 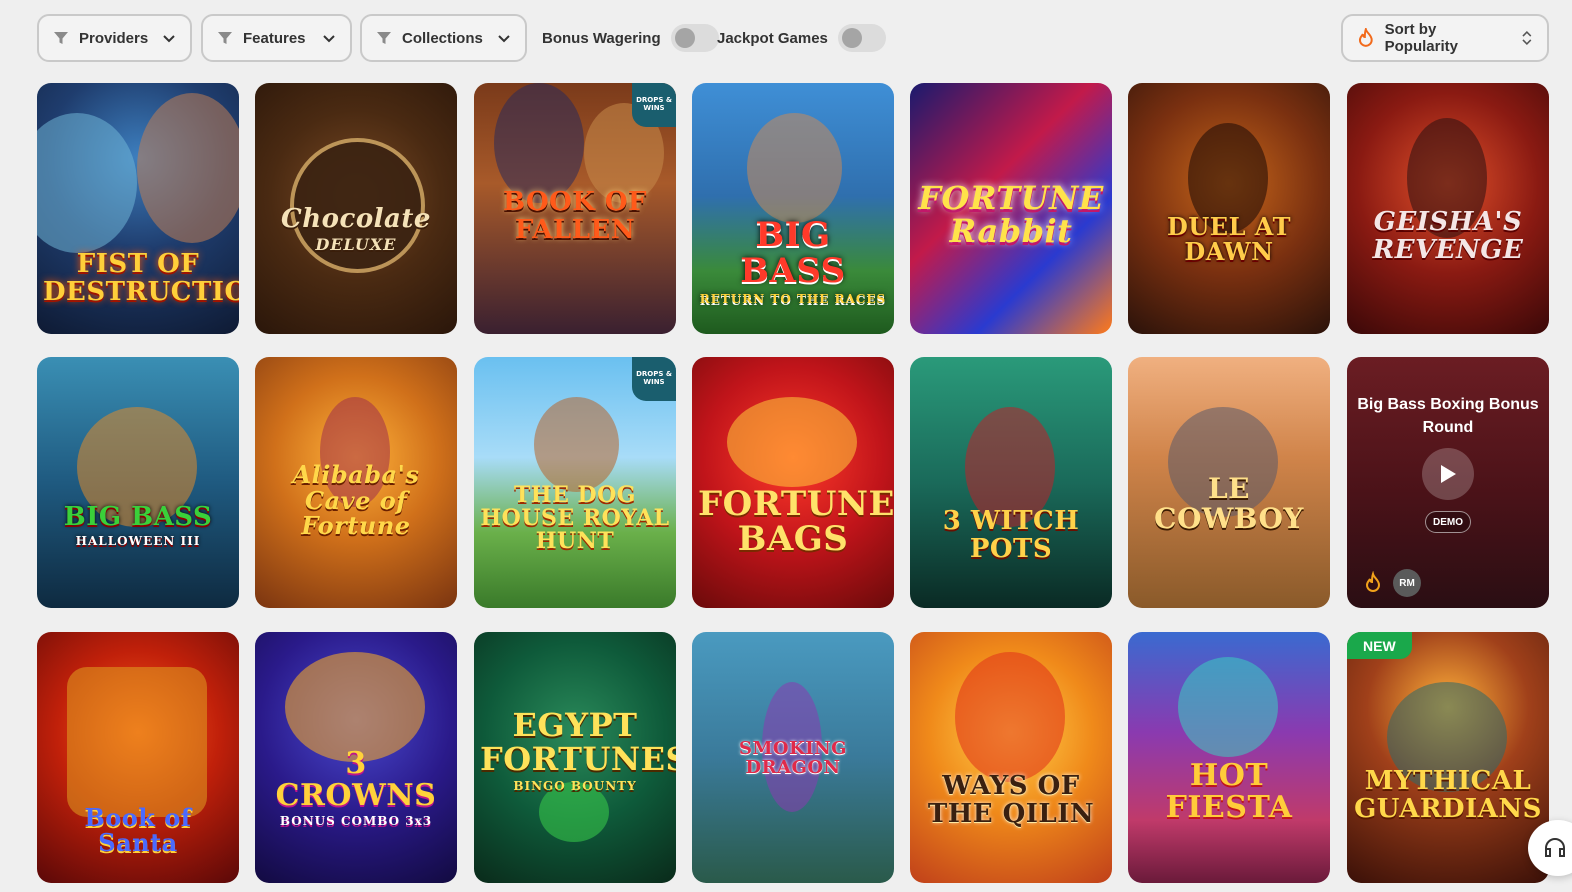 I want to click on game-title: BOOK OF FALLEN, so click(x=574, y=216).